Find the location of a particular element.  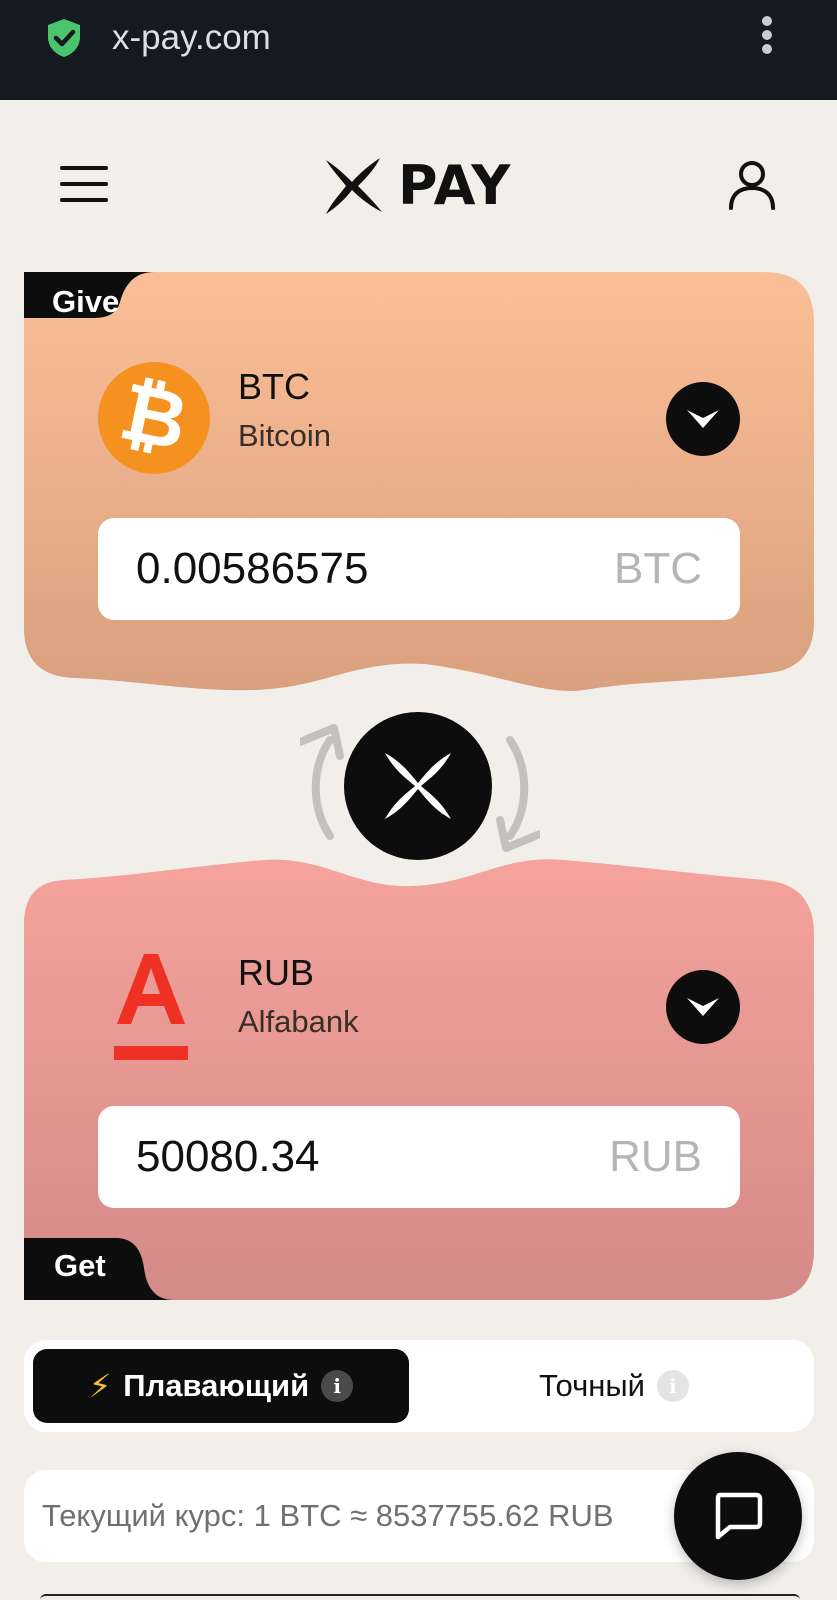

floating-rate-button: ⚡ Плавающий i is located at coordinates (221, 1386).